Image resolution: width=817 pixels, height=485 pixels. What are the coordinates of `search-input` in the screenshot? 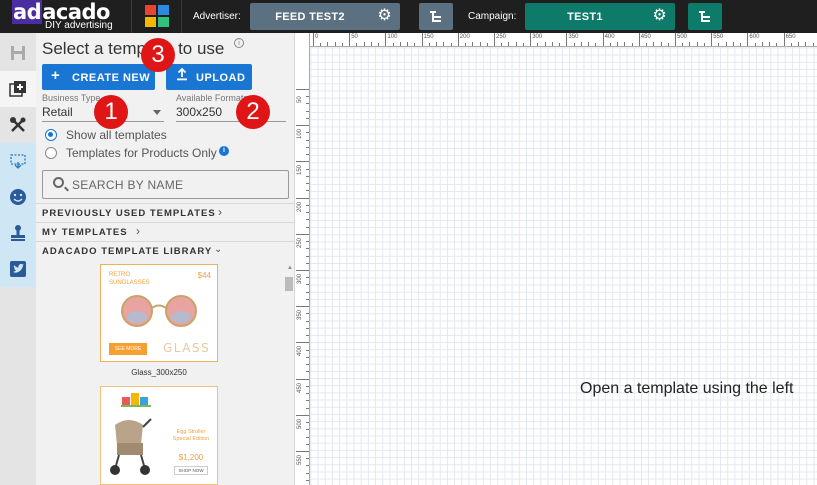 It's located at (177, 185).